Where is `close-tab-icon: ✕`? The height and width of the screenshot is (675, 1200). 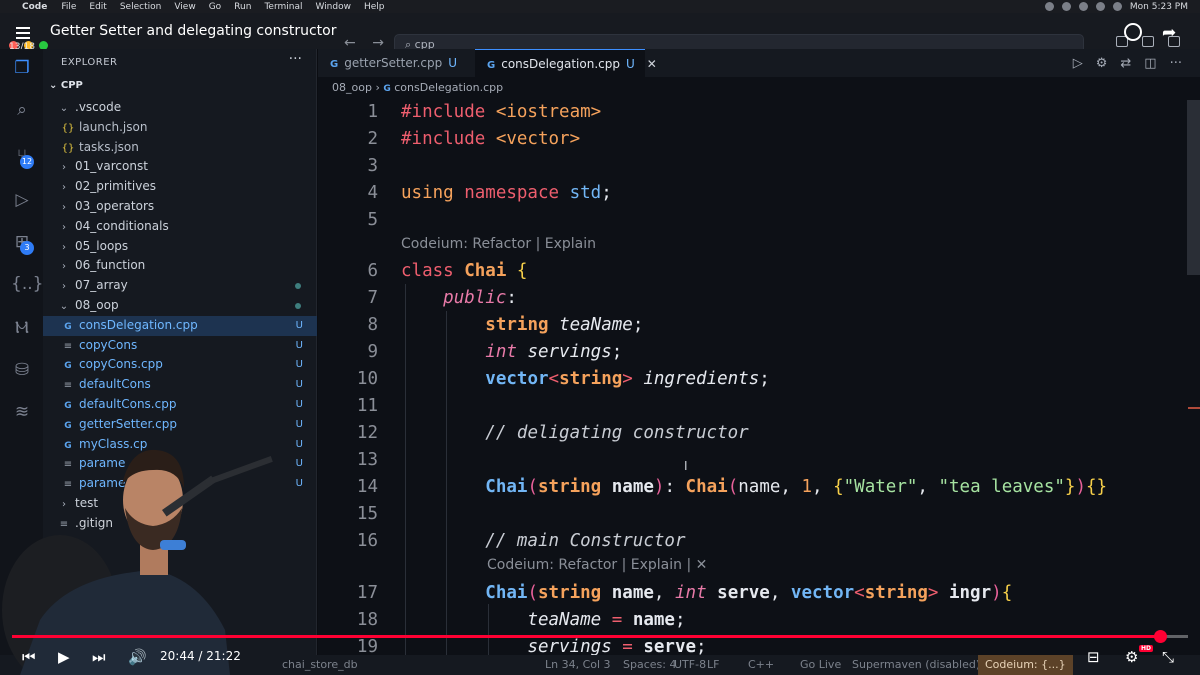
close-tab-icon: ✕ is located at coordinates (652, 64).